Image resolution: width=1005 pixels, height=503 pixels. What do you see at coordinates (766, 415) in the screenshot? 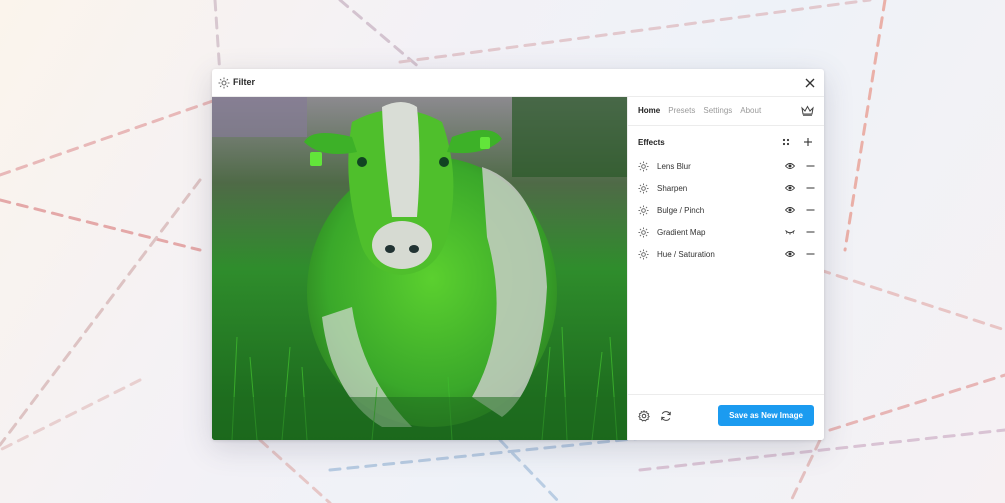
I see `save-as-new-image-button: Save as New Image` at bounding box center [766, 415].